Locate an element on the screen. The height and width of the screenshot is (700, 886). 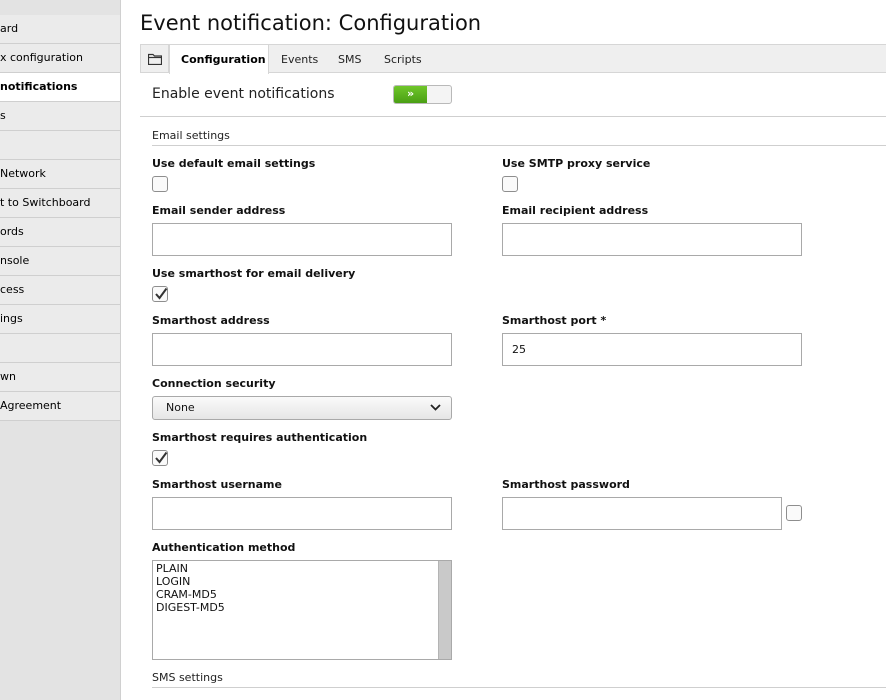
sidebar-item-label: s is located at coordinates (3, 115).